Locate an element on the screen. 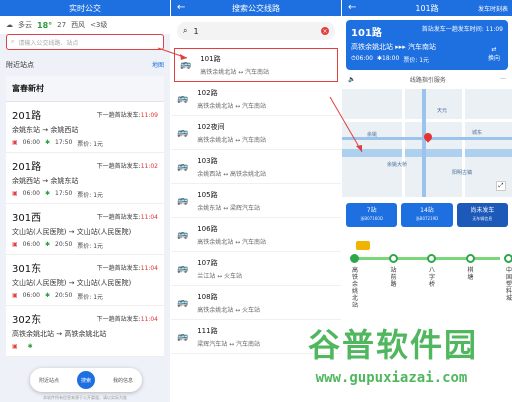 Image resolution: width=512 pixels, height=402 pixels. search-result-item: 🚌 105路余姚东站 ↔ 梁辉汽车站 is located at coordinates (256, 201).